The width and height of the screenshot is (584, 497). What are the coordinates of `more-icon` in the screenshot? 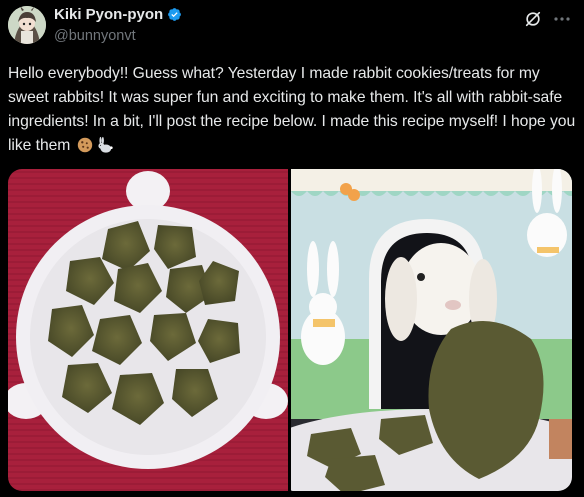 It's located at (562, 19).